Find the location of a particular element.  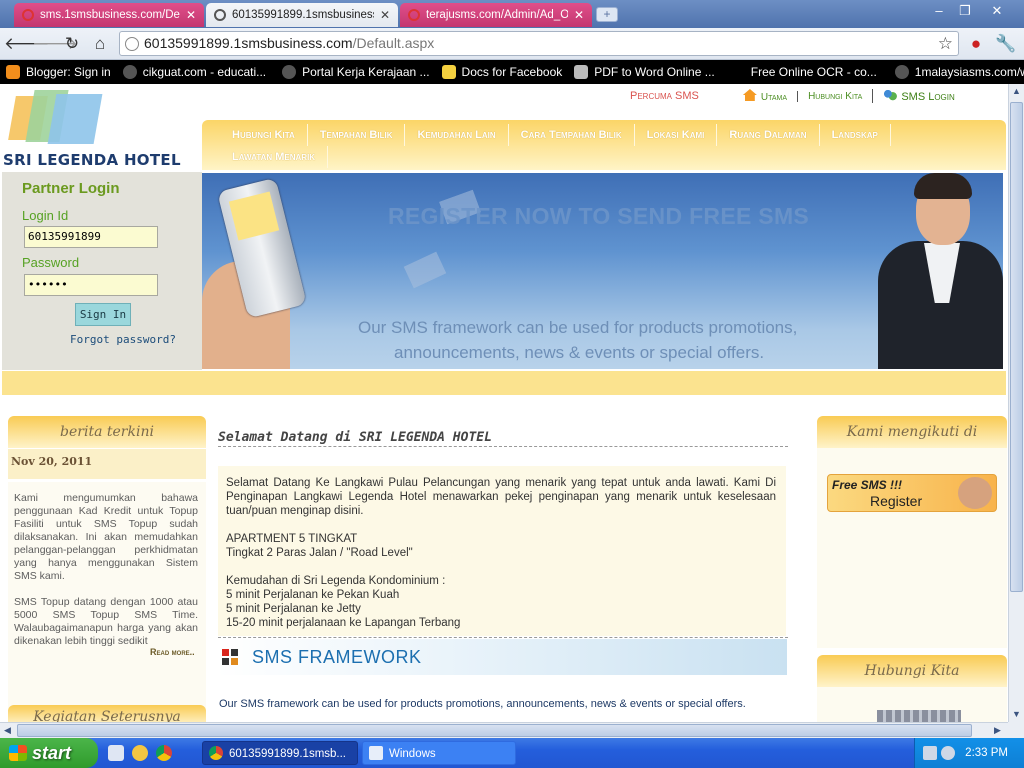

read-more-link: Read more.. is located at coordinates (172, 652).